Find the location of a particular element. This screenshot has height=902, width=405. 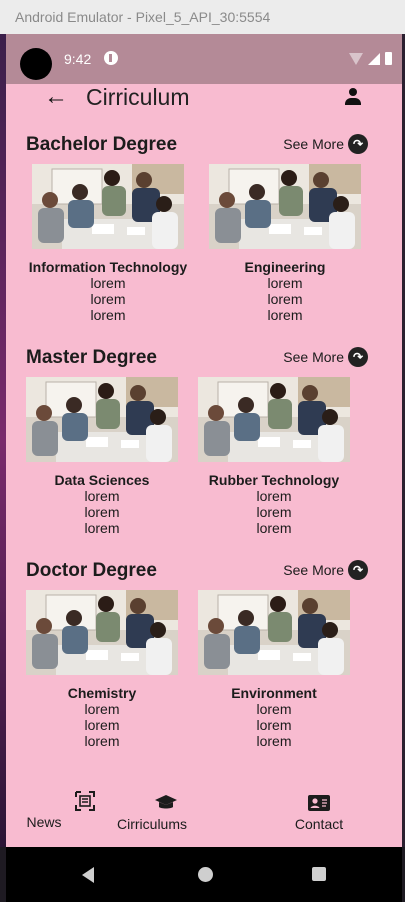

course-title: Chemistry is located at coordinates (102, 693).